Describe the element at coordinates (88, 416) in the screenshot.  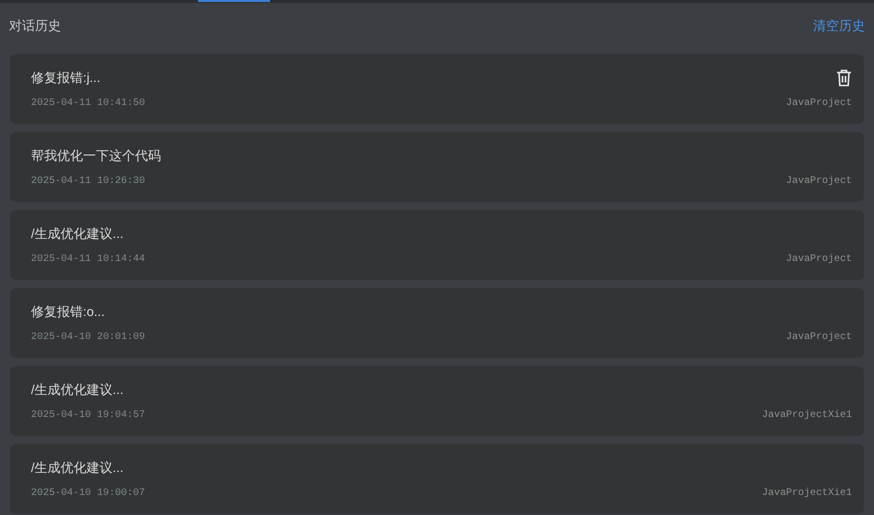
I see `conversation-time: 2025-04-10 19:04:57` at that location.